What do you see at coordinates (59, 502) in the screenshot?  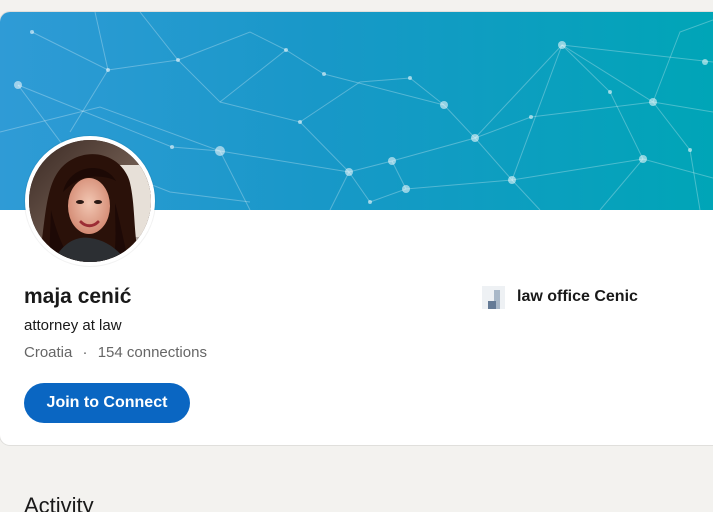 I see `activity-section-title: Activity` at bounding box center [59, 502].